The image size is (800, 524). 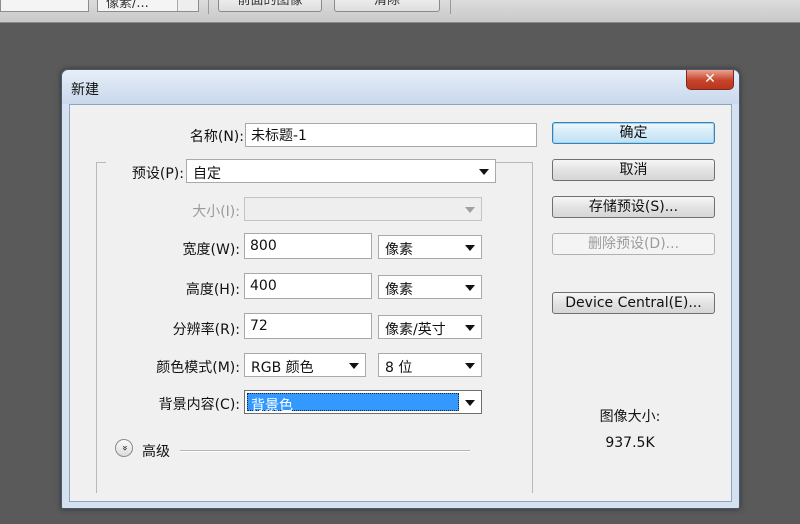 What do you see at coordinates (400, 87) in the screenshot?
I see `dialog-titlebar: 新建 ✕` at bounding box center [400, 87].